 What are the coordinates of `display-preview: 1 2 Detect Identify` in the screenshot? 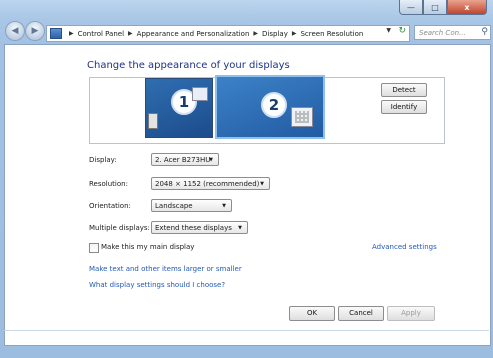 It's located at (267, 109).